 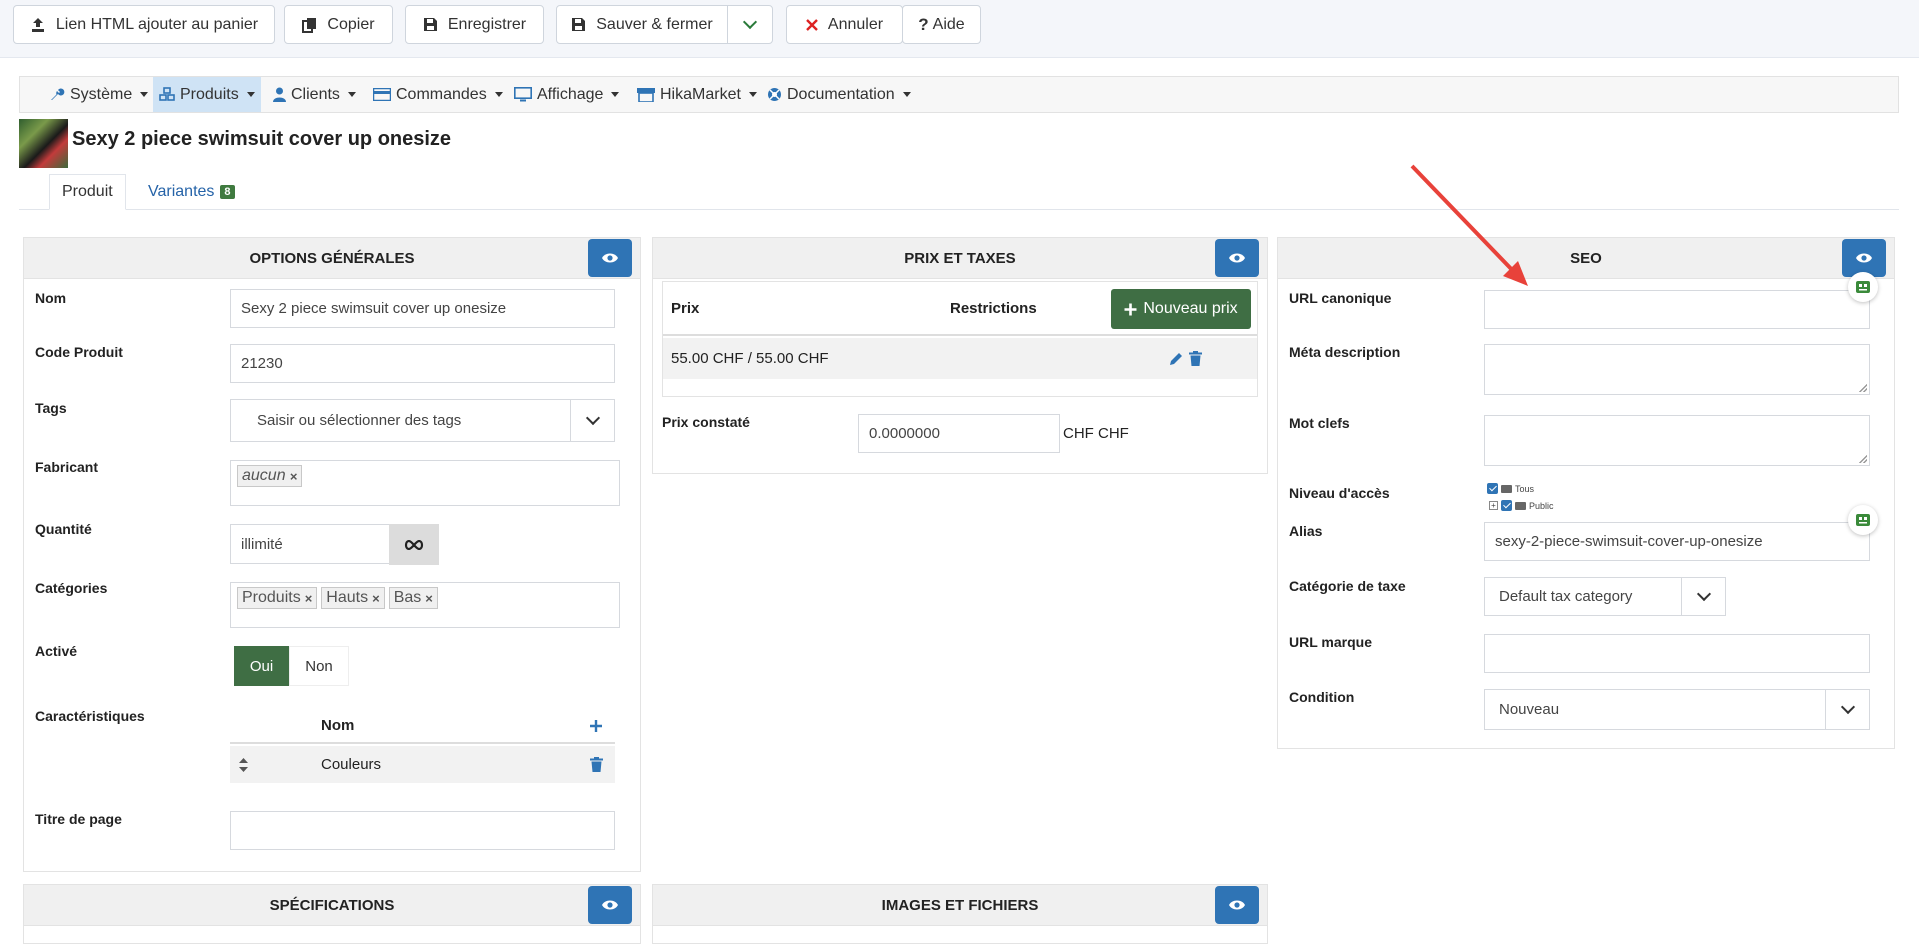 What do you see at coordinates (79, 352) in the screenshot?
I see `product-code-label: Code Produit` at bounding box center [79, 352].